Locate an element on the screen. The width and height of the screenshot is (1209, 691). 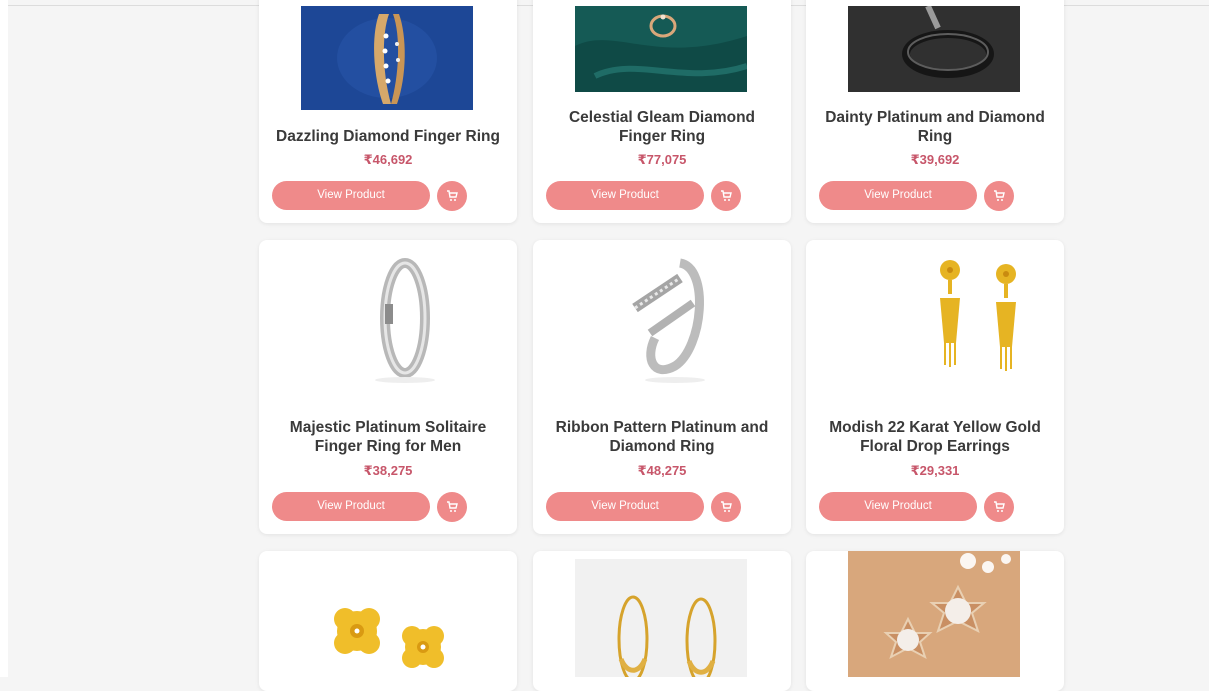
product-price: ₹77,075 is located at coordinates (662, 159).